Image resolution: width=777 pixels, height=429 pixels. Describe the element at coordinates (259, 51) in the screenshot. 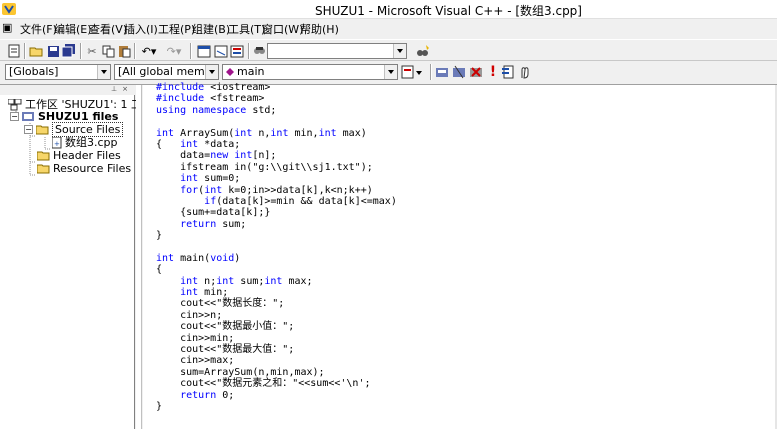

I see `find-in-files-icon` at that location.